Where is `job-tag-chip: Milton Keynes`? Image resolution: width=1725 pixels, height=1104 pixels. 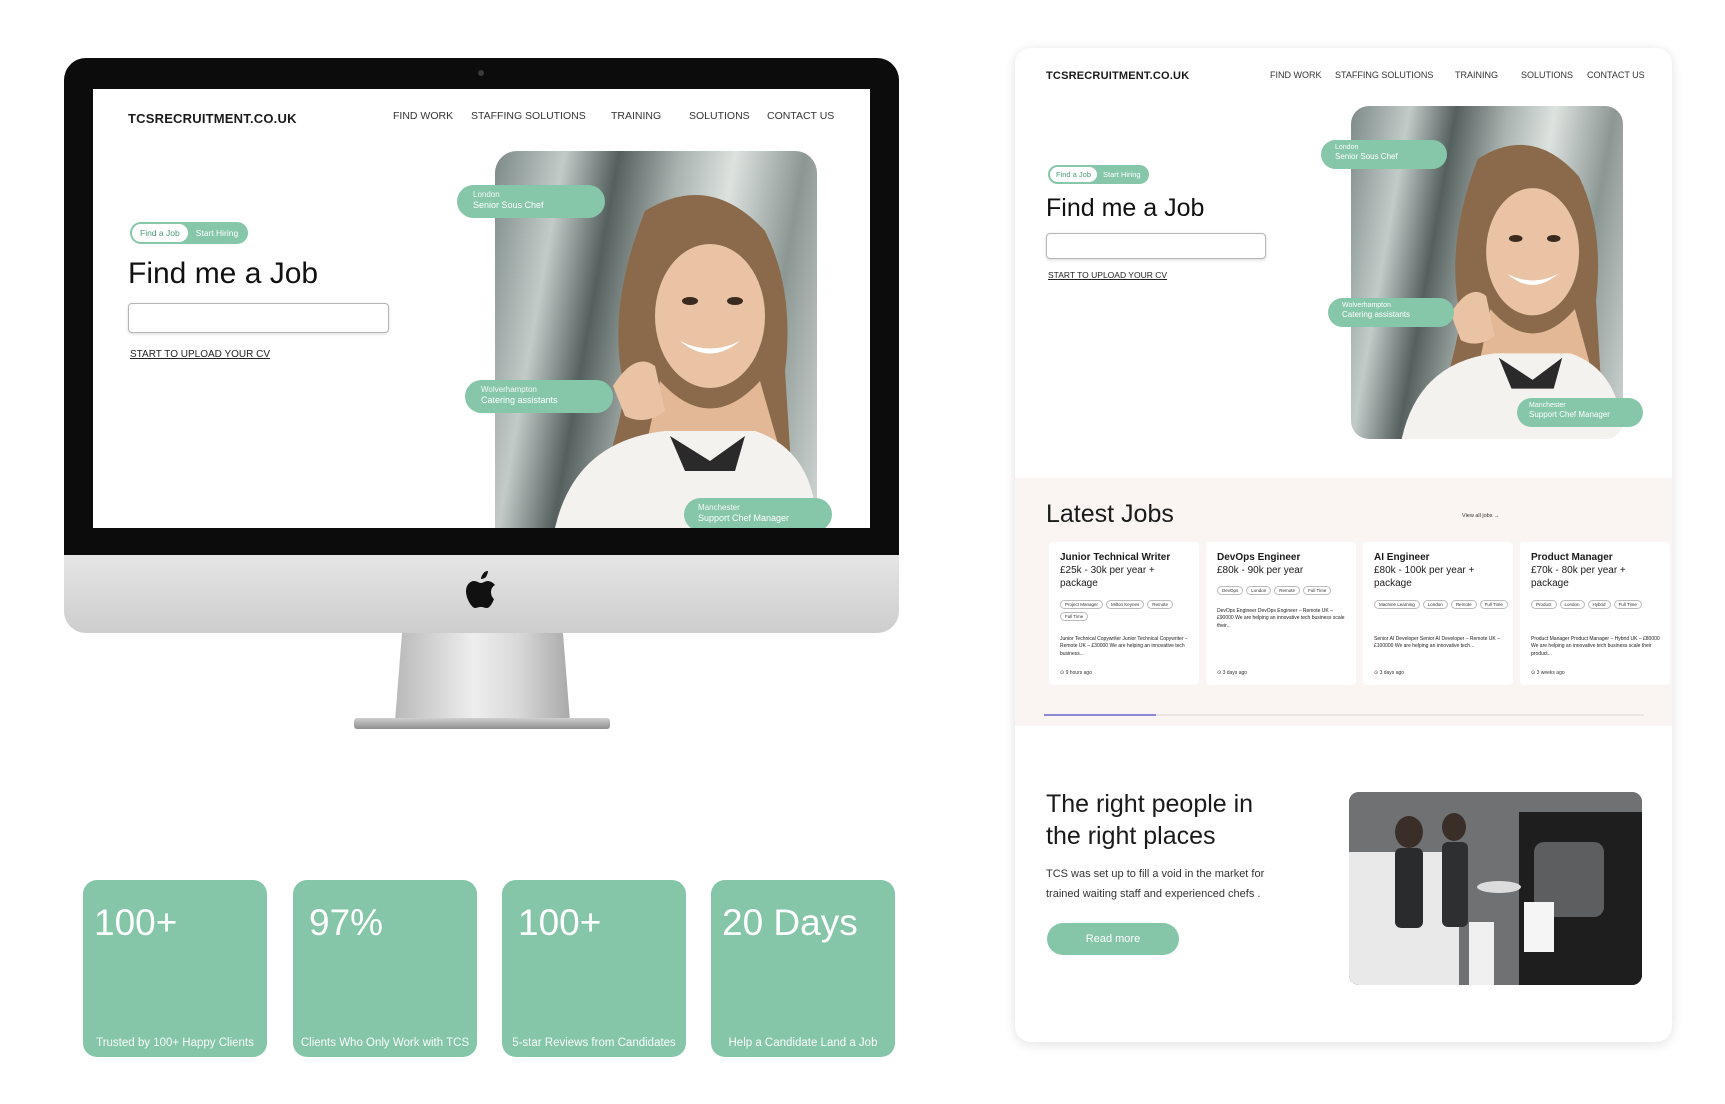
job-tag-chip: Milton Keynes is located at coordinates (1125, 604).